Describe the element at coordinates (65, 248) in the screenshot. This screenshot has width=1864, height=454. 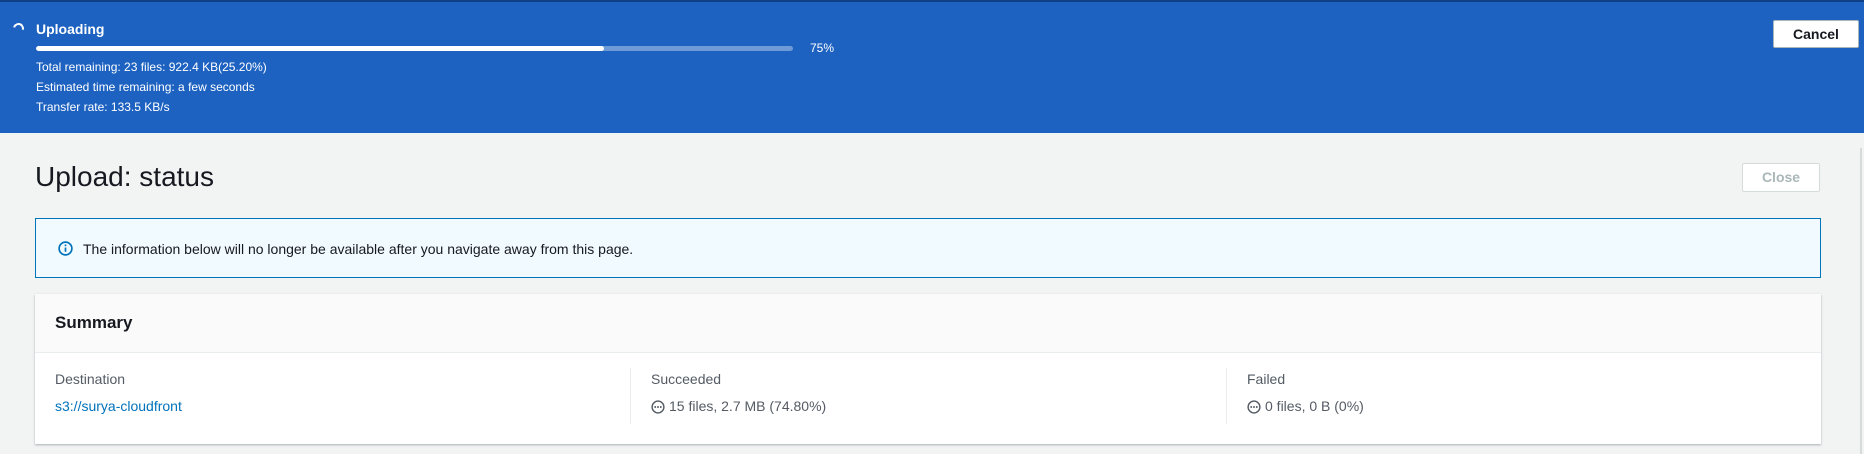
I see `info-icon` at that location.